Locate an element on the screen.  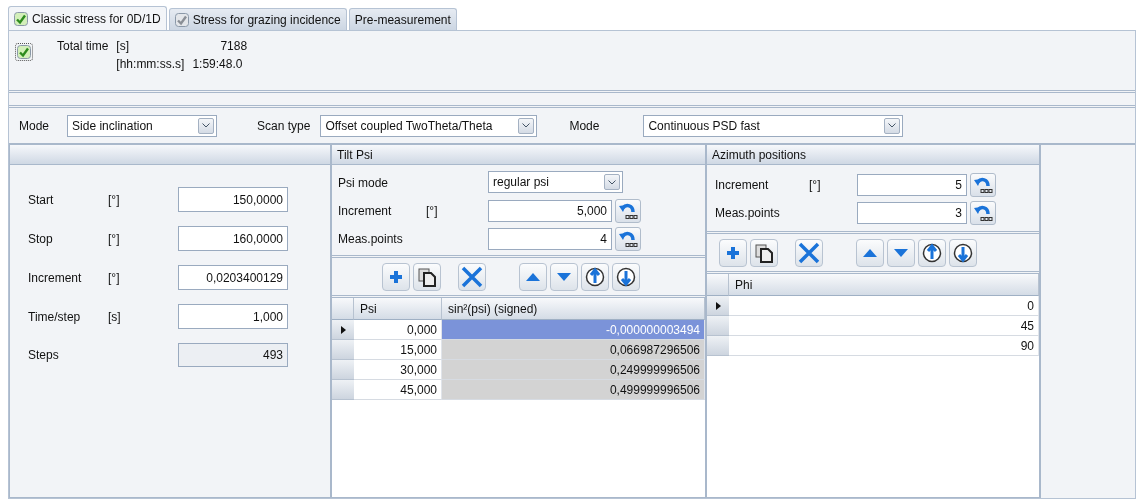
number-field: 150,0000 is located at coordinates (233, 199).